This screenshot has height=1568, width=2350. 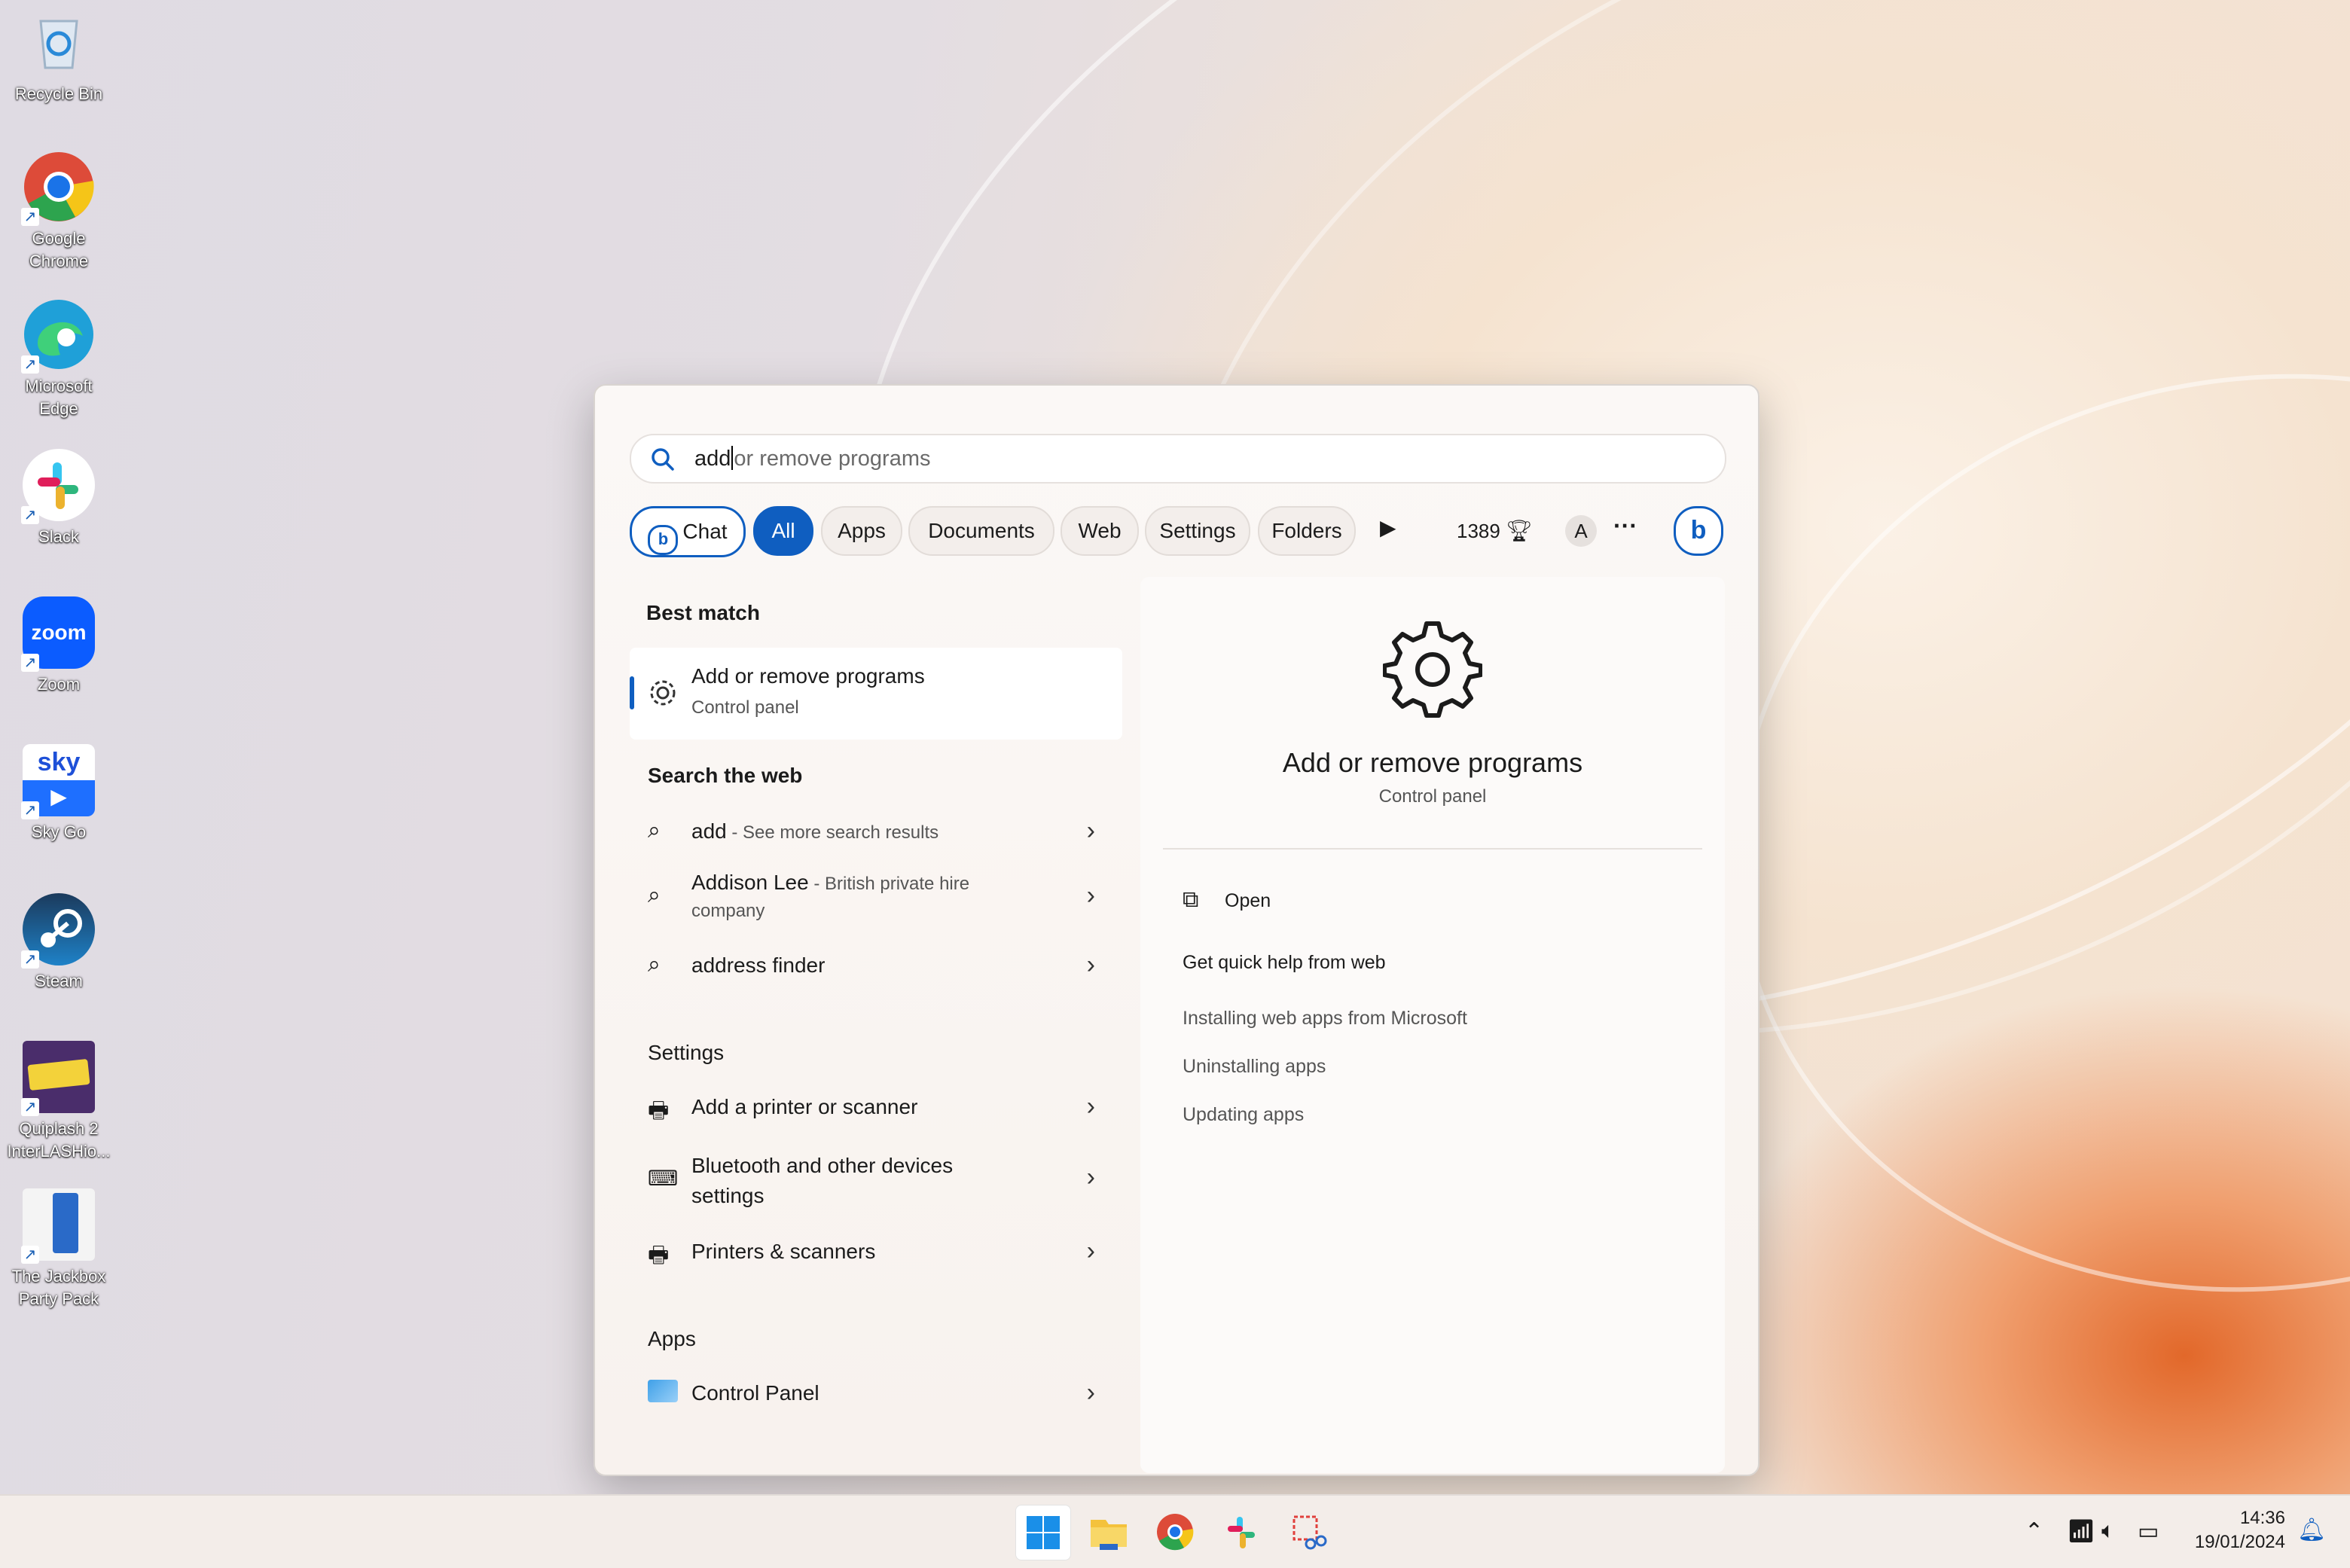 What do you see at coordinates (812, 459) in the screenshot?
I see `search-input: add or remove programs` at bounding box center [812, 459].